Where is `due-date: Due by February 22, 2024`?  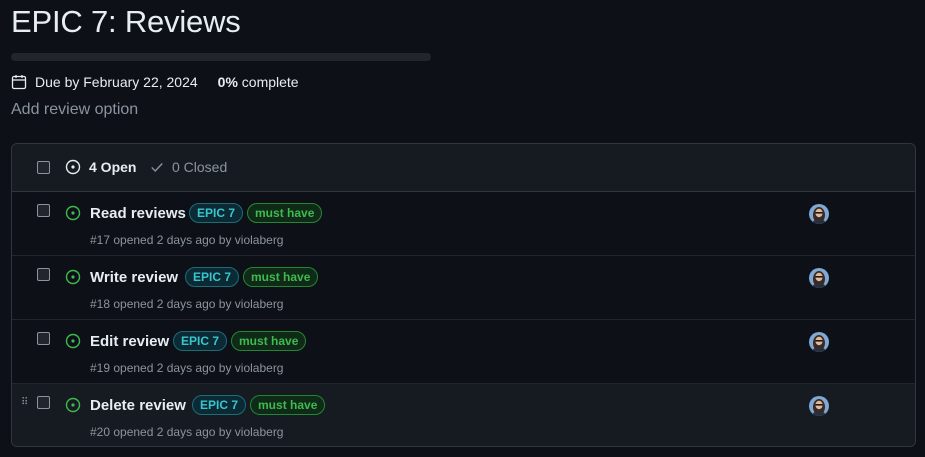
due-date: Due by February 22, 2024 is located at coordinates (116, 82).